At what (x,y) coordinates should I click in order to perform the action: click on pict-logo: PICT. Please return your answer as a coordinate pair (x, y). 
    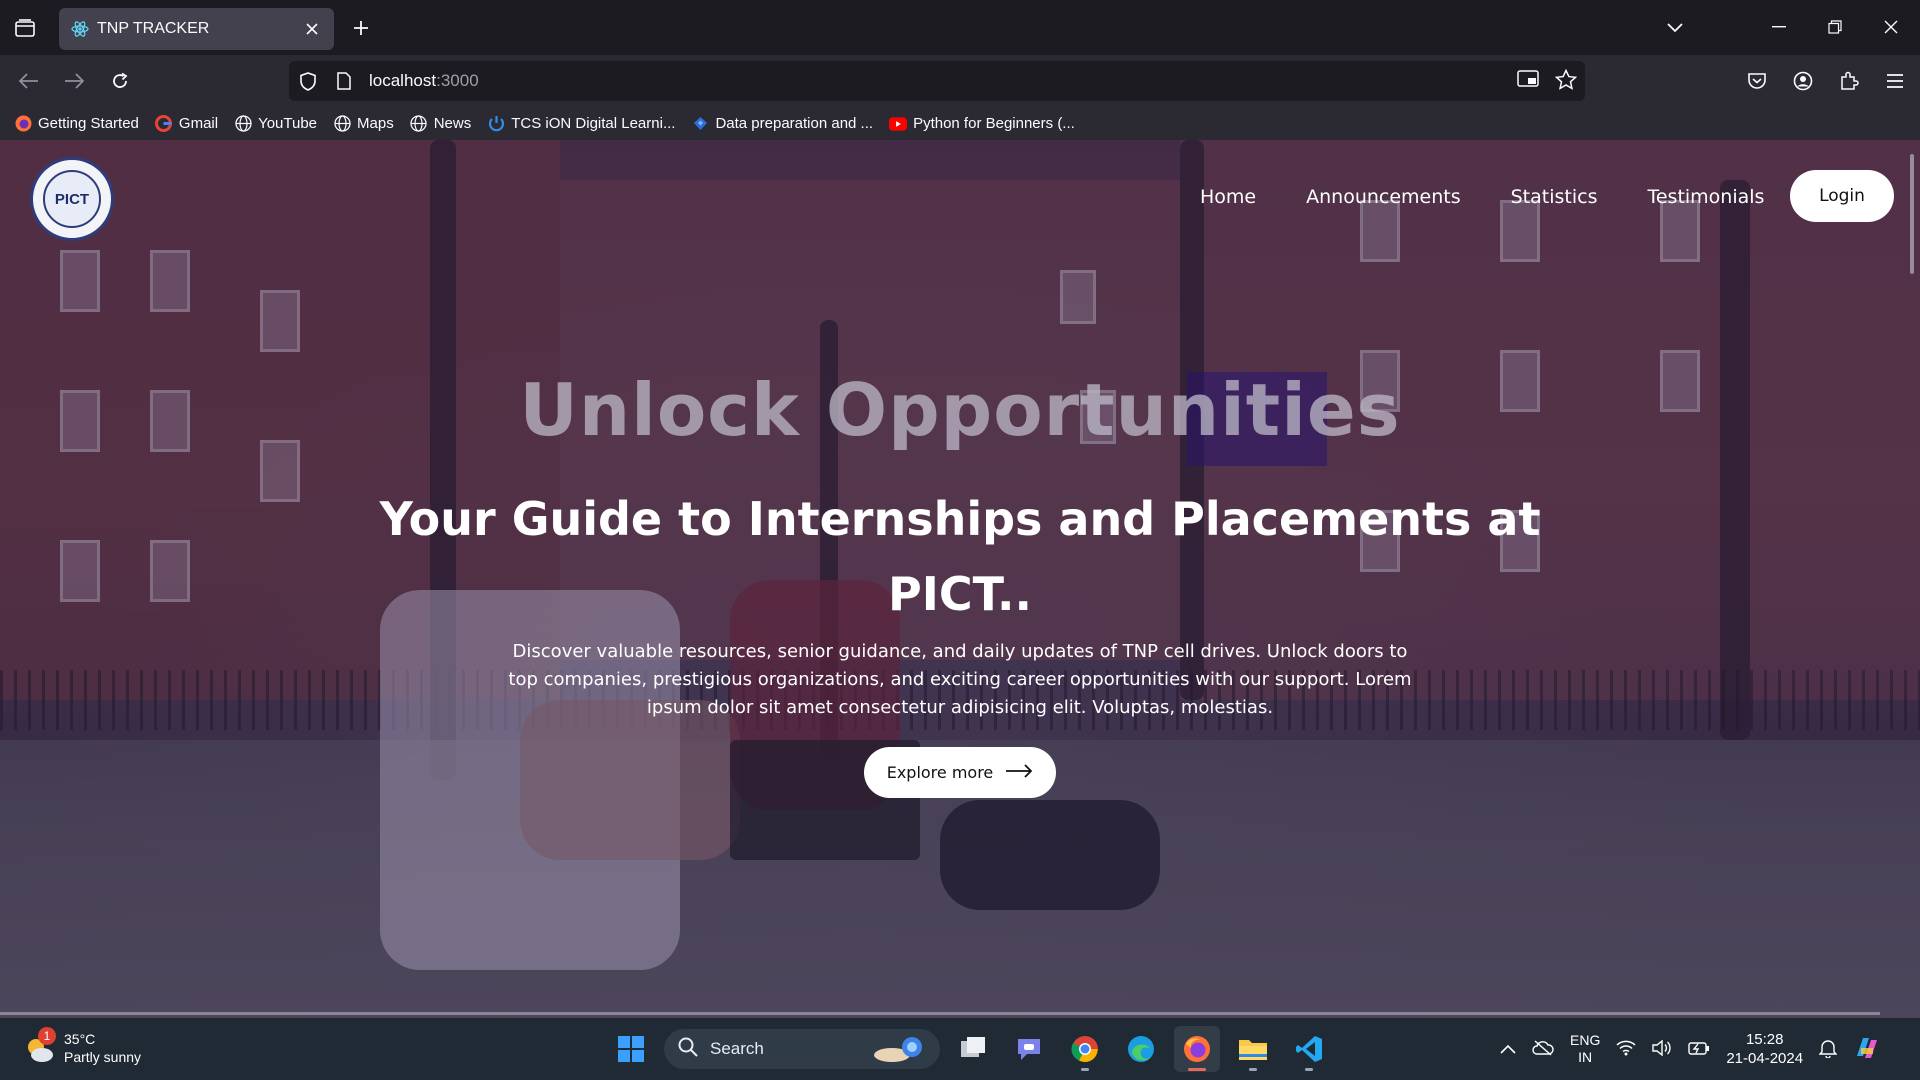
    Looking at the image, I should click on (72, 199).